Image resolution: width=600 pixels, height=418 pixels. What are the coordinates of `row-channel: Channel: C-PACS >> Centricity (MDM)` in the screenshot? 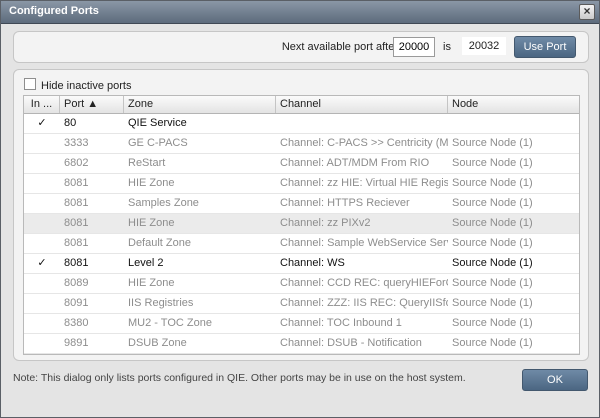 It's located at (364, 143).